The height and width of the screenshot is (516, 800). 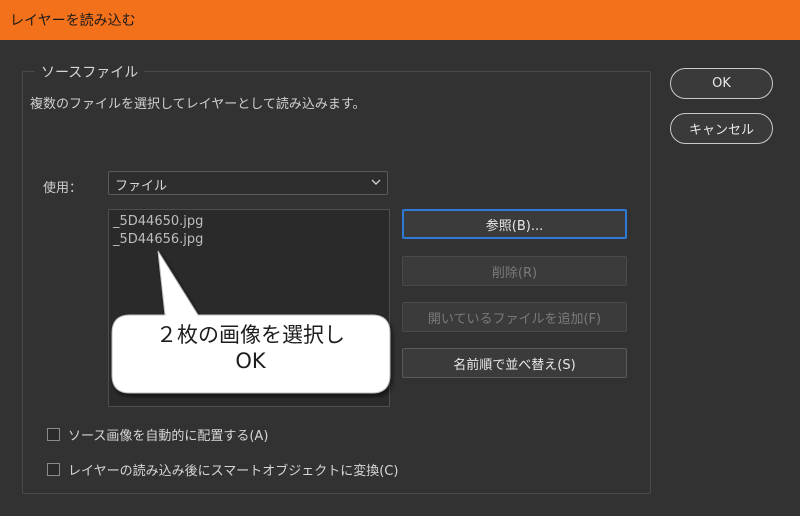 What do you see at coordinates (721, 83) in the screenshot?
I see `ok-button: OK` at bounding box center [721, 83].